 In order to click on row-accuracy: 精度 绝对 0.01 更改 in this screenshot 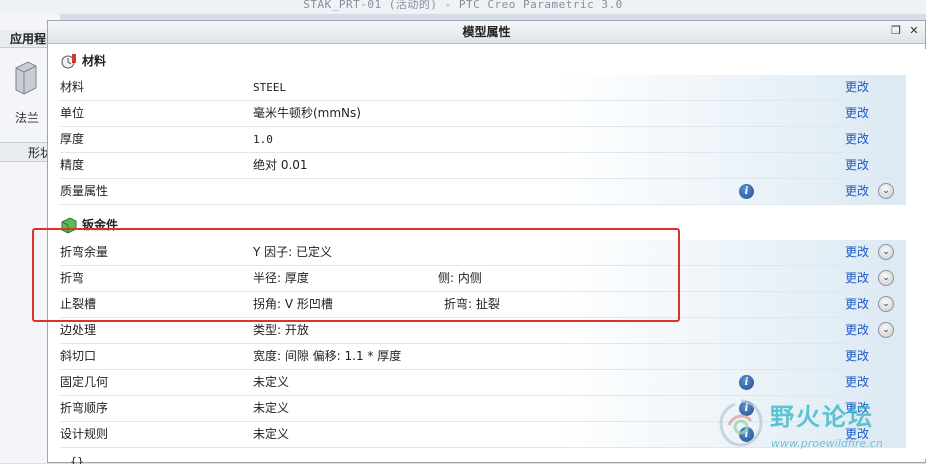, I will do `click(483, 166)`.